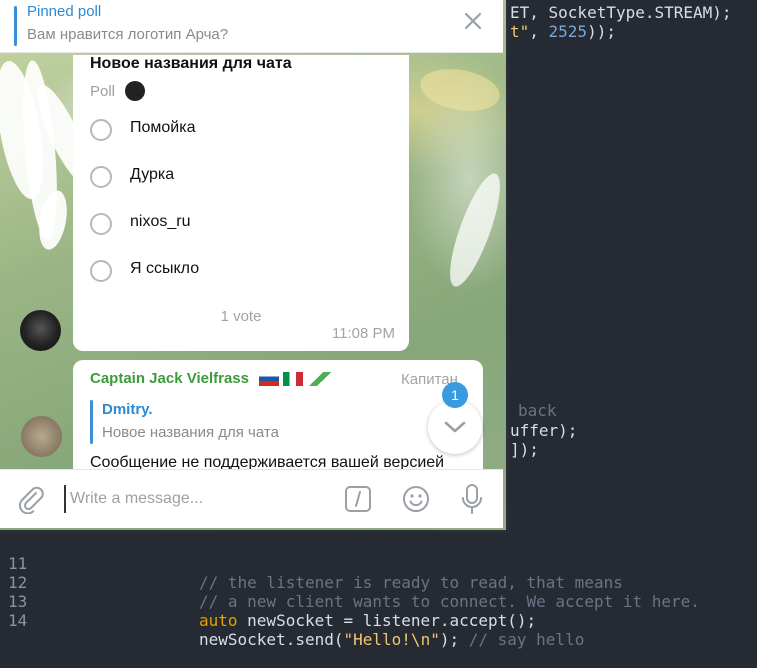 The width and height of the screenshot is (757, 668). What do you see at coordinates (601, 31) in the screenshot?
I see `code-text: ));` at bounding box center [601, 31].